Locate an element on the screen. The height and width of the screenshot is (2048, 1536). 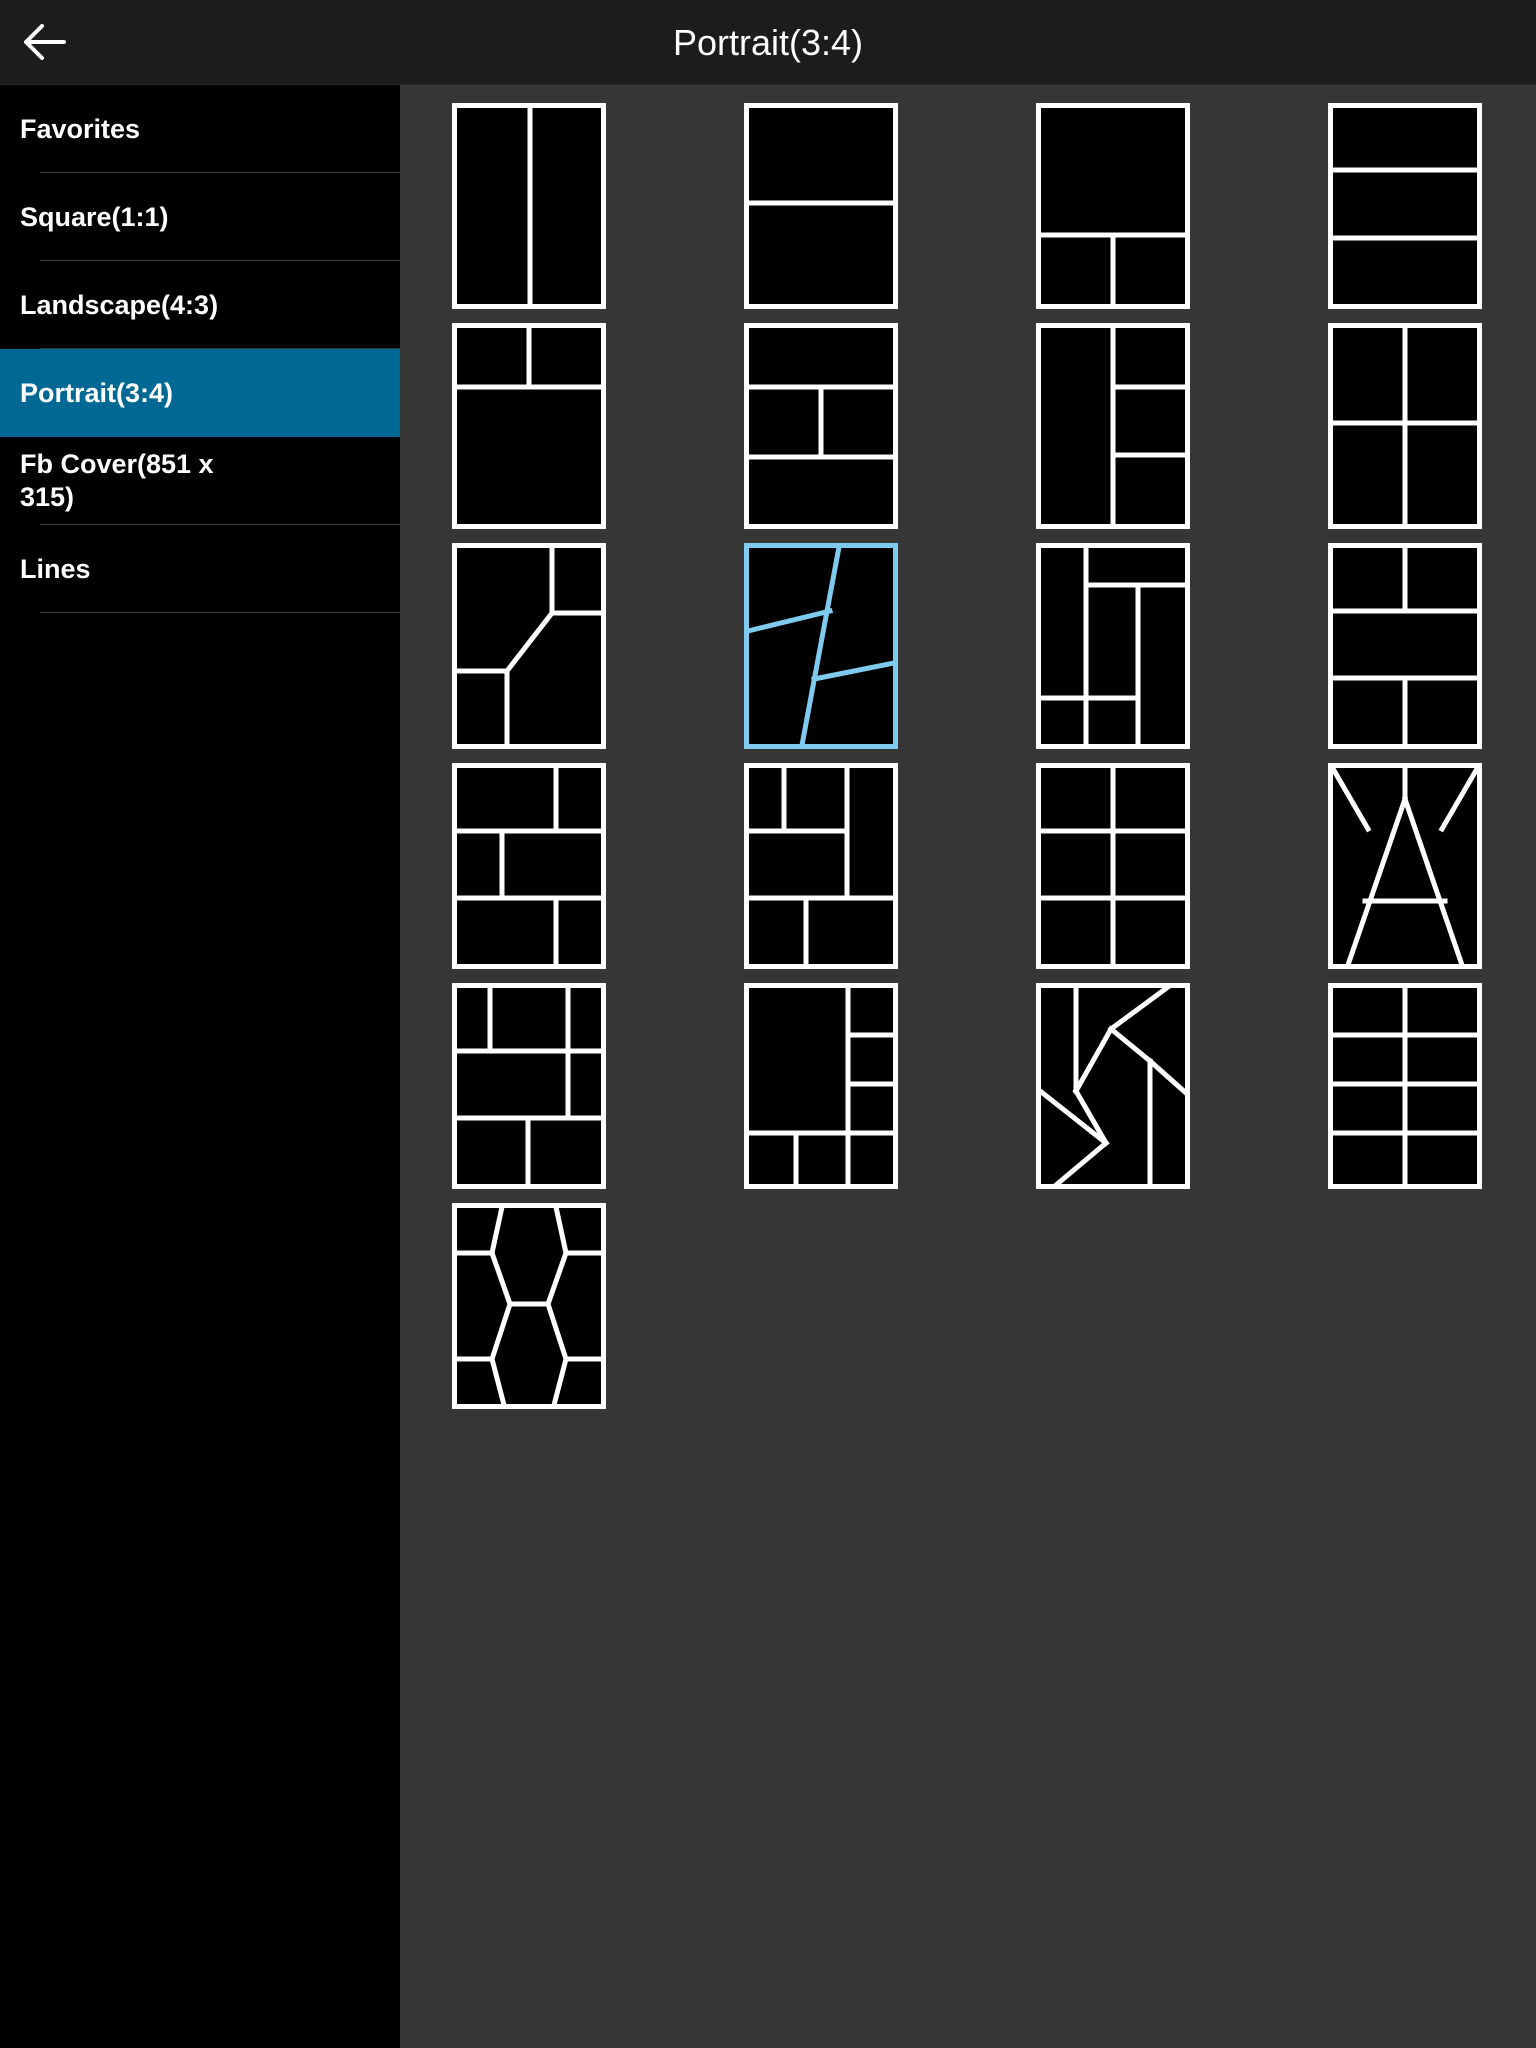
layout-template-selected is located at coordinates (821, 646).